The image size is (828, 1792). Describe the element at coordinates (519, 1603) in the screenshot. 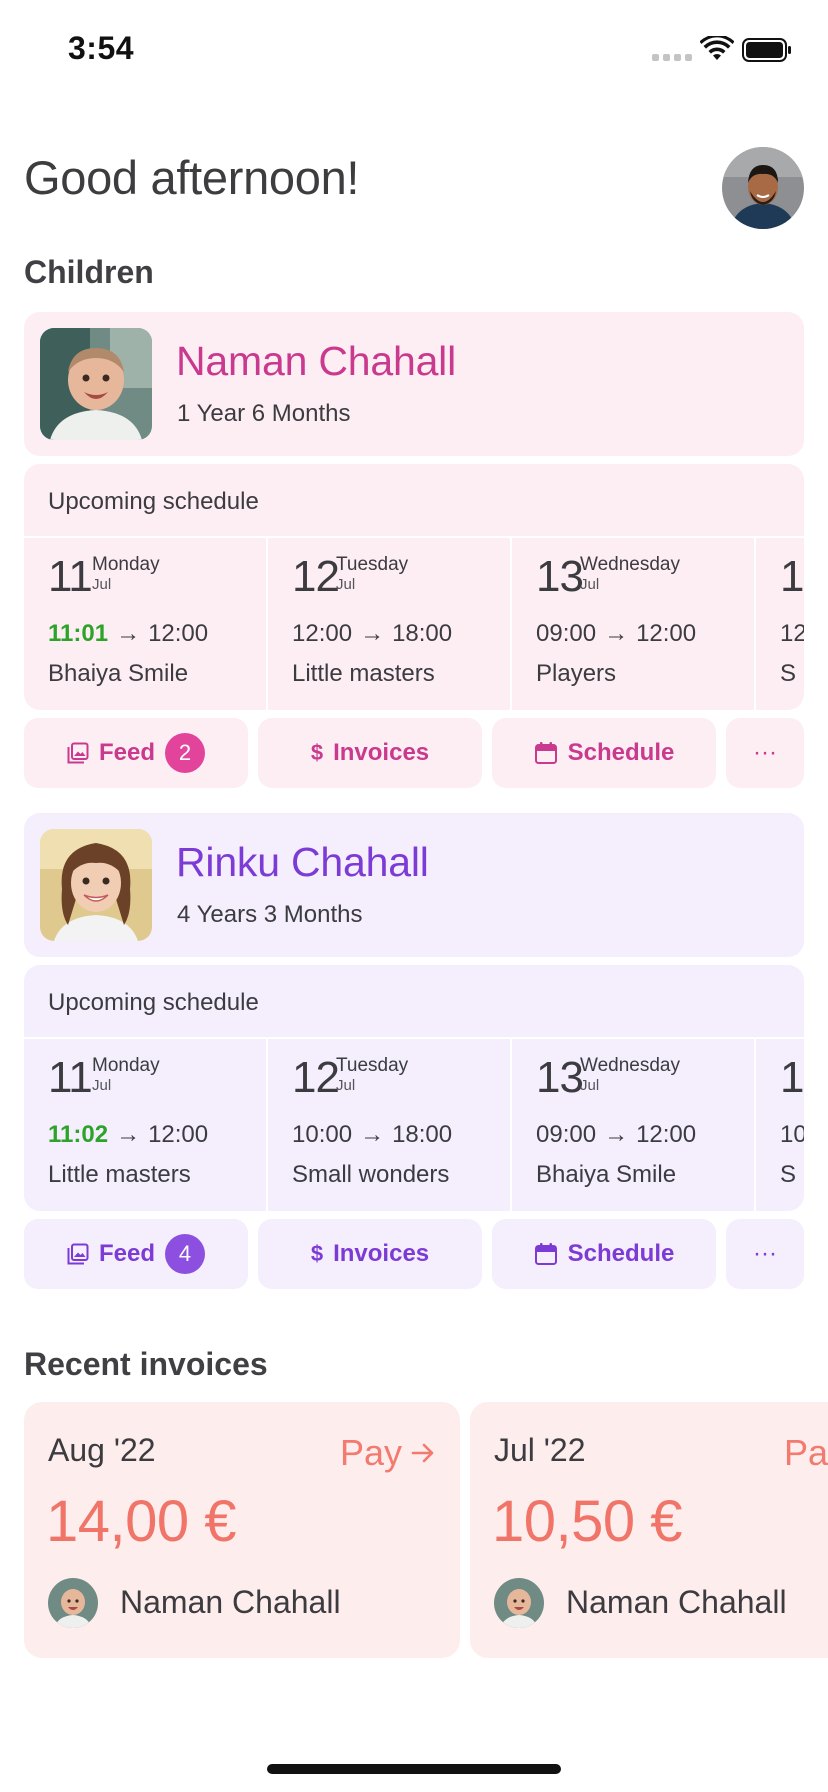

I see `child-avatar` at that location.